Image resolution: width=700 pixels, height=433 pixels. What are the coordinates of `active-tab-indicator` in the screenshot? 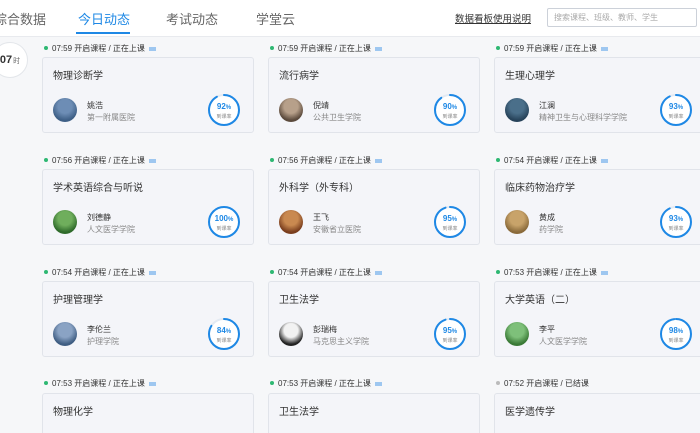 It's located at (103, 33).